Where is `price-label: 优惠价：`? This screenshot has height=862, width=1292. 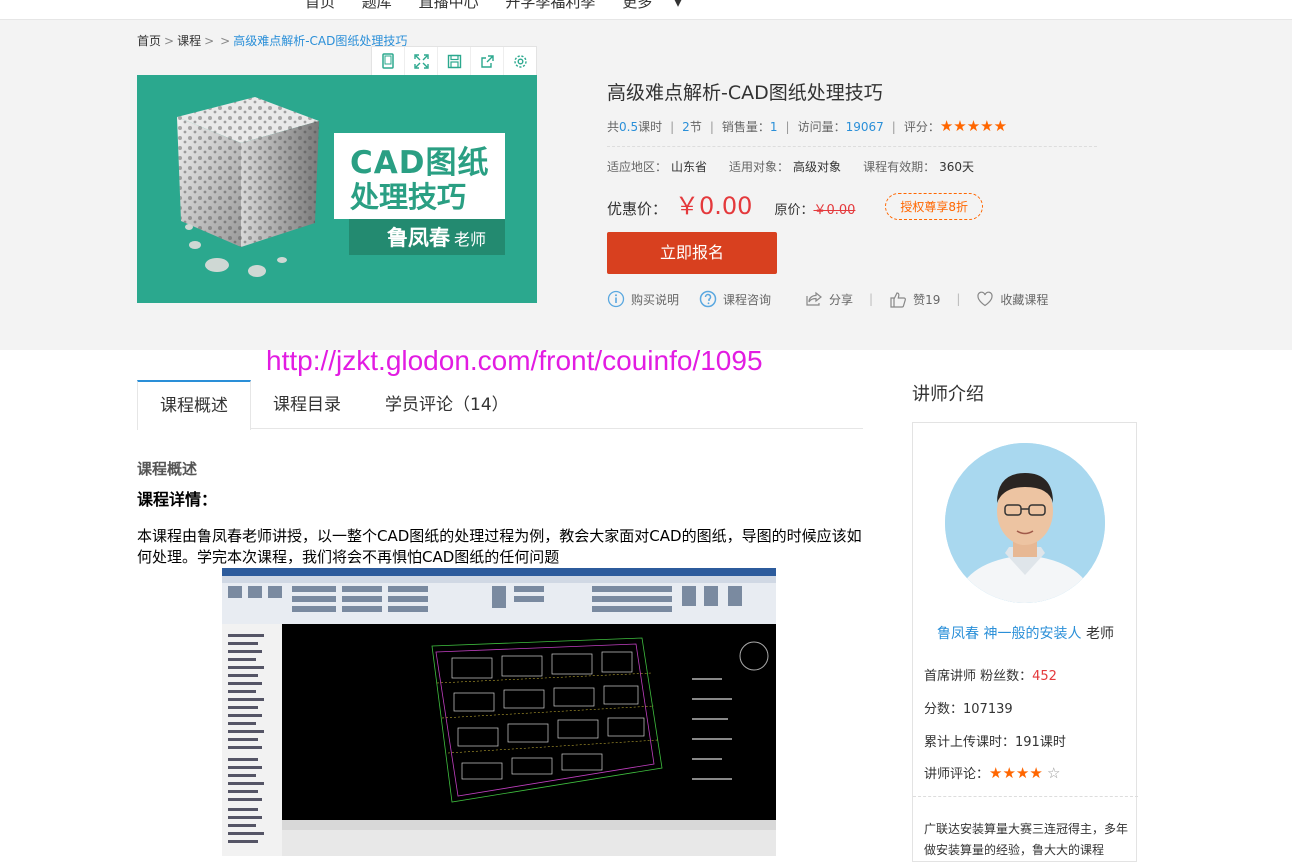
price-label: 优惠价： is located at coordinates (637, 209).